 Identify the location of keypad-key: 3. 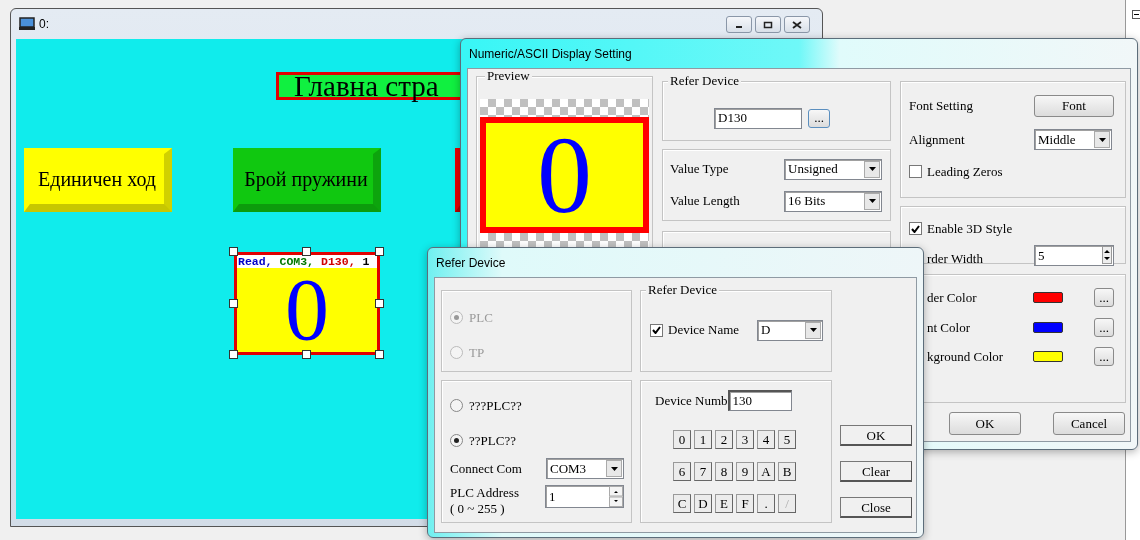
(745, 439).